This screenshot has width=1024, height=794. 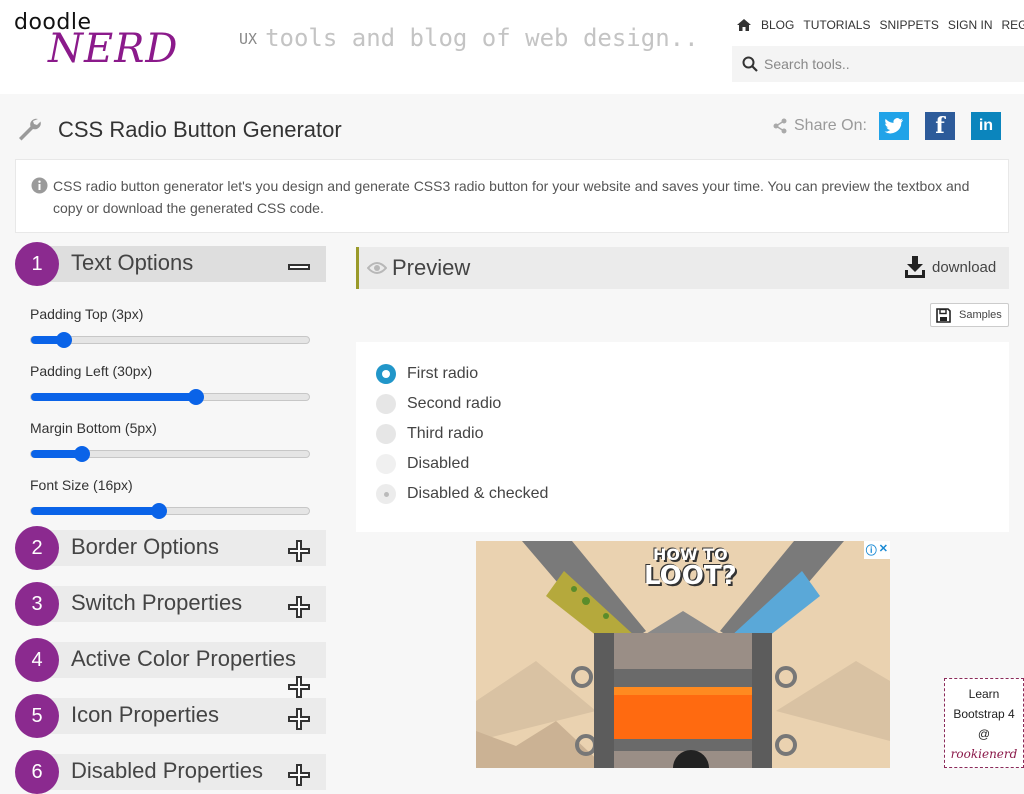 What do you see at coordinates (438, 463) in the screenshot?
I see `radio-label: Disabled` at bounding box center [438, 463].